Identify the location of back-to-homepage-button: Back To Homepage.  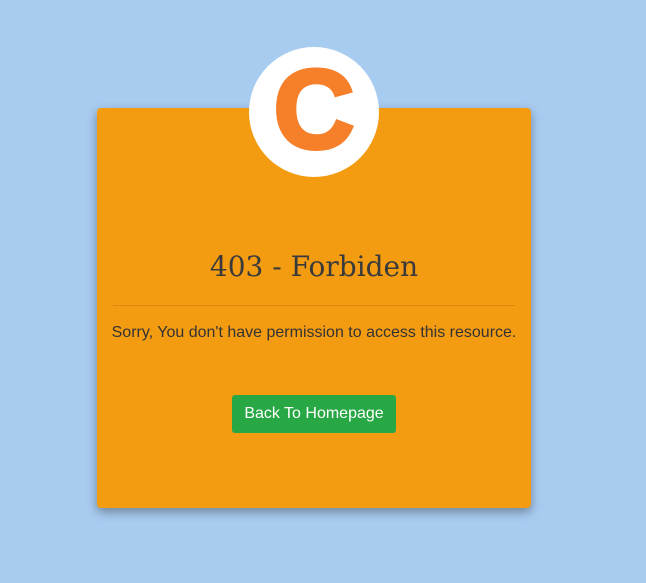
(314, 414).